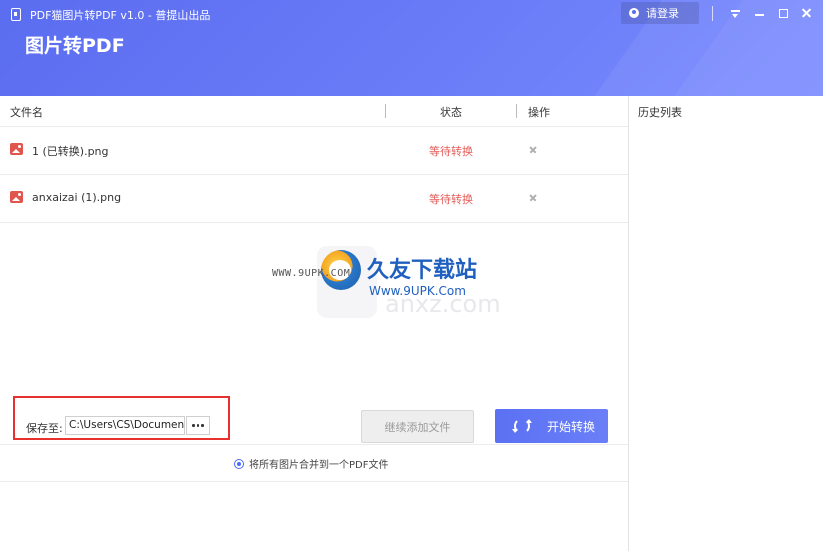 Image resolution: width=823 pixels, height=551 pixels. I want to click on user-icon, so click(634, 13).